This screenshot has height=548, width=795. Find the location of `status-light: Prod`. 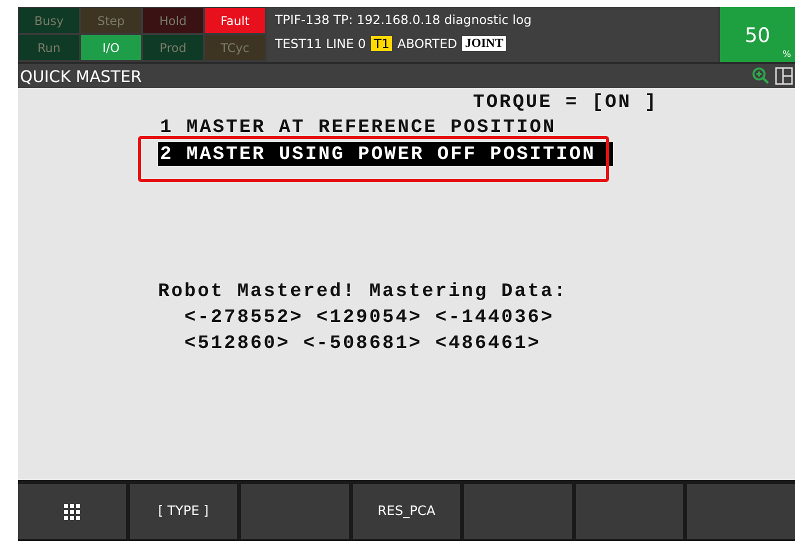

status-light: Prod is located at coordinates (173, 47).